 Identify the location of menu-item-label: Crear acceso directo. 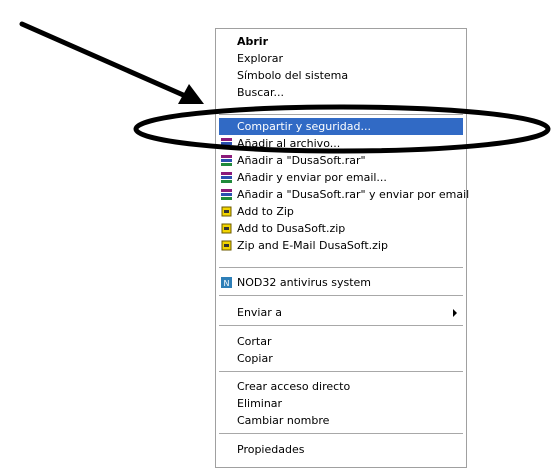
(294, 386).